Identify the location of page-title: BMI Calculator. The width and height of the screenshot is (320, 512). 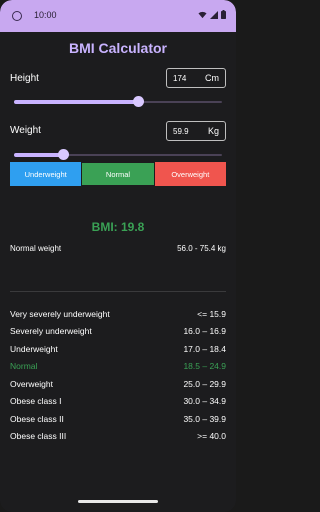
(117, 48).